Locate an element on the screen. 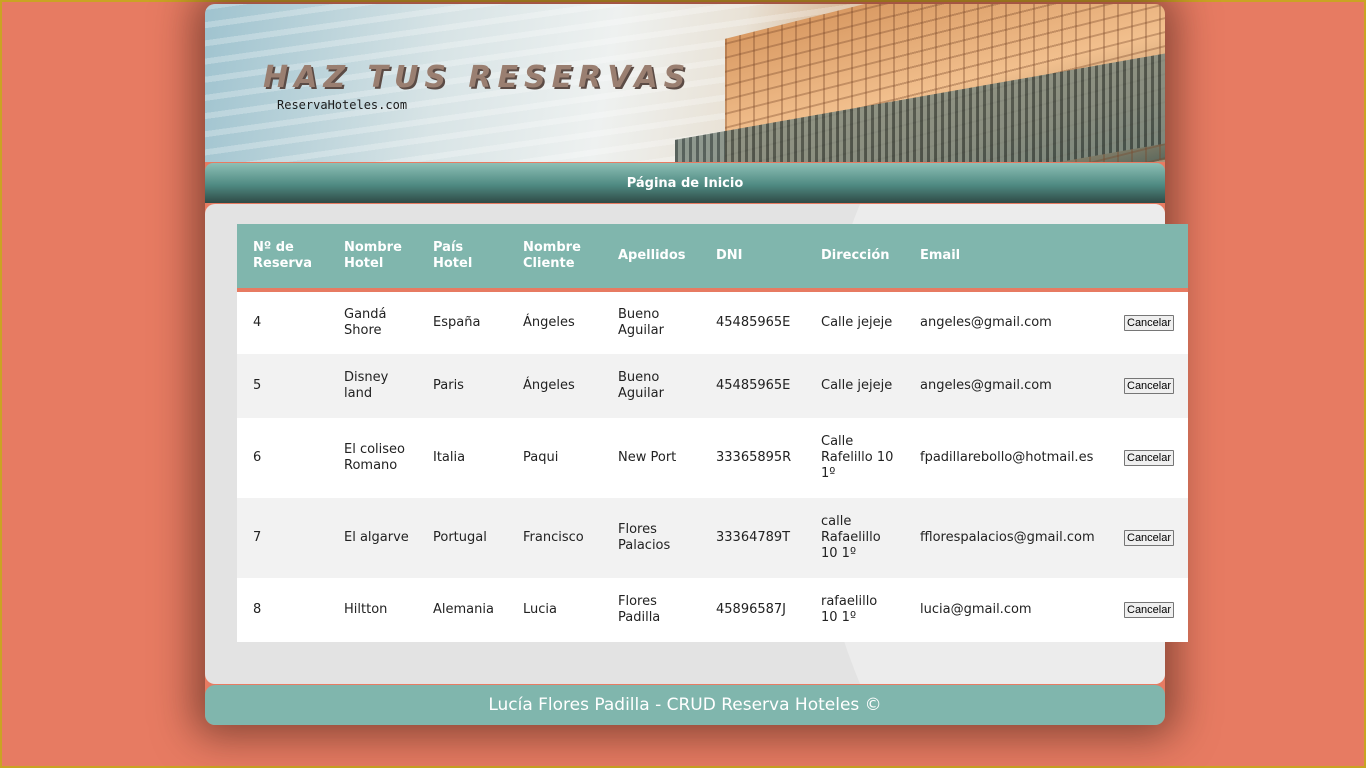 Image resolution: width=1366 pixels, height=768 pixels. cell-surnames: New Port is located at coordinates (647, 457).